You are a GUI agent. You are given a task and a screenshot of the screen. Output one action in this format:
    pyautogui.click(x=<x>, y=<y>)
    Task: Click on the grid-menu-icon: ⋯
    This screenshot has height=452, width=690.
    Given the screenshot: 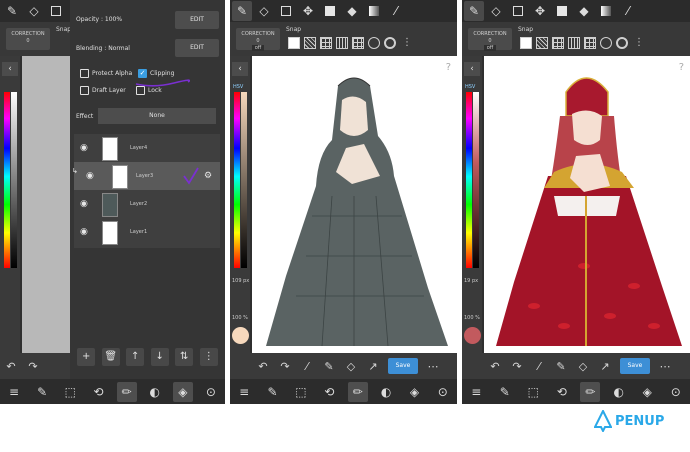 What is the action you would take?
    pyautogui.click(x=665, y=366)
    